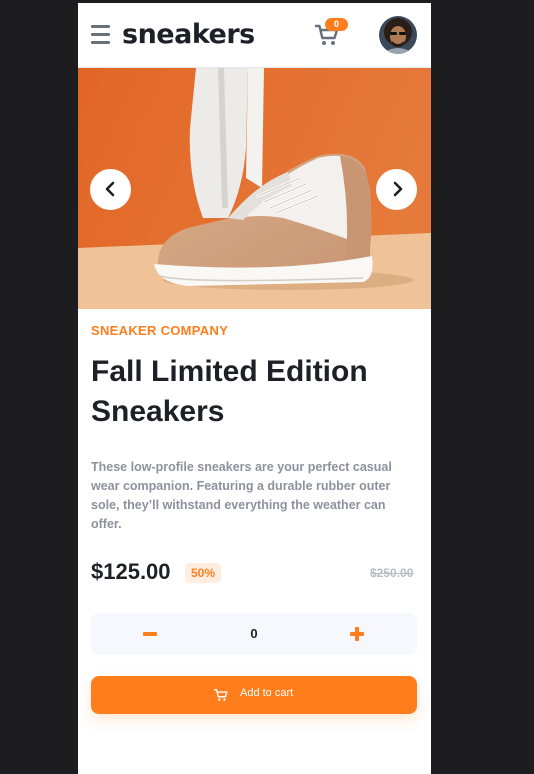 This screenshot has width=534, height=774. Describe the element at coordinates (267, 693) in the screenshot. I see `add-to-cart-label: Add to cart` at that location.